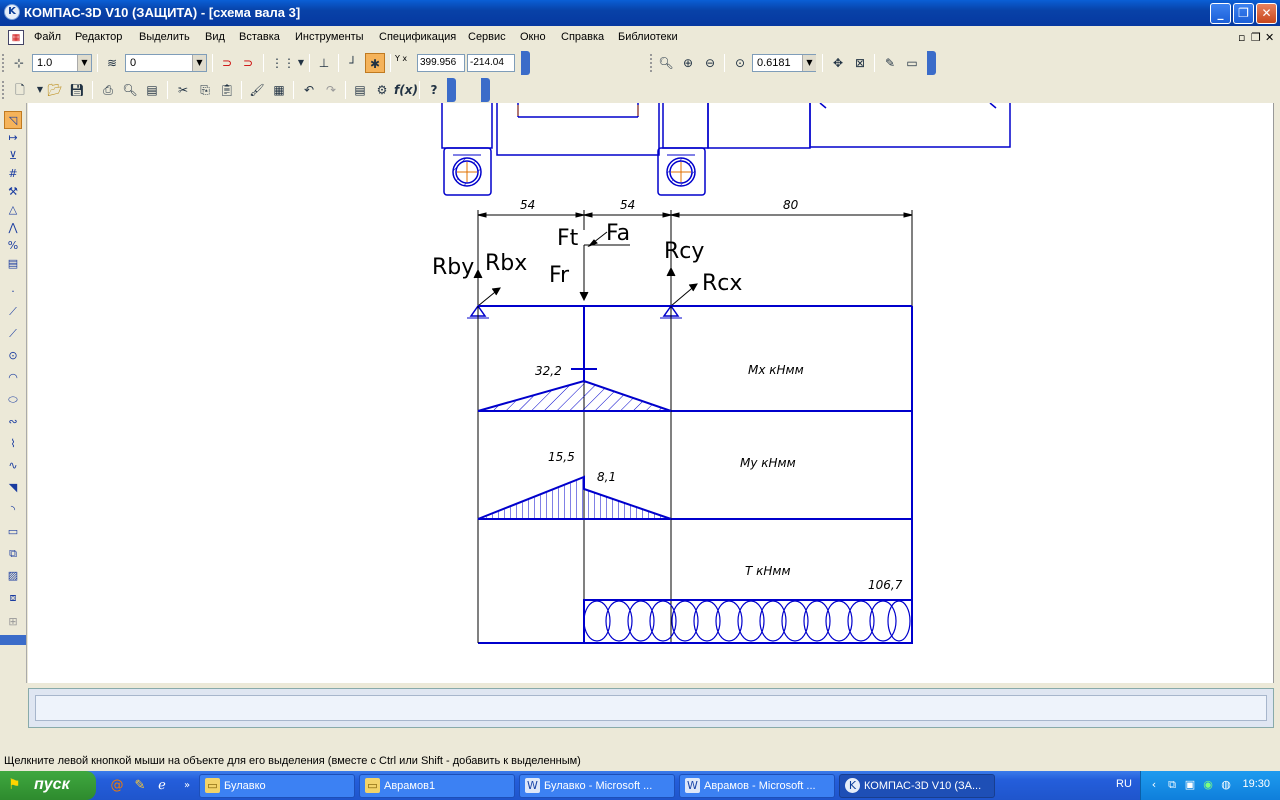 This screenshot has height=800, width=1280. What do you see at coordinates (491, 63) in the screenshot?
I see `coord-y-field: -214.04` at bounding box center [491, 63].